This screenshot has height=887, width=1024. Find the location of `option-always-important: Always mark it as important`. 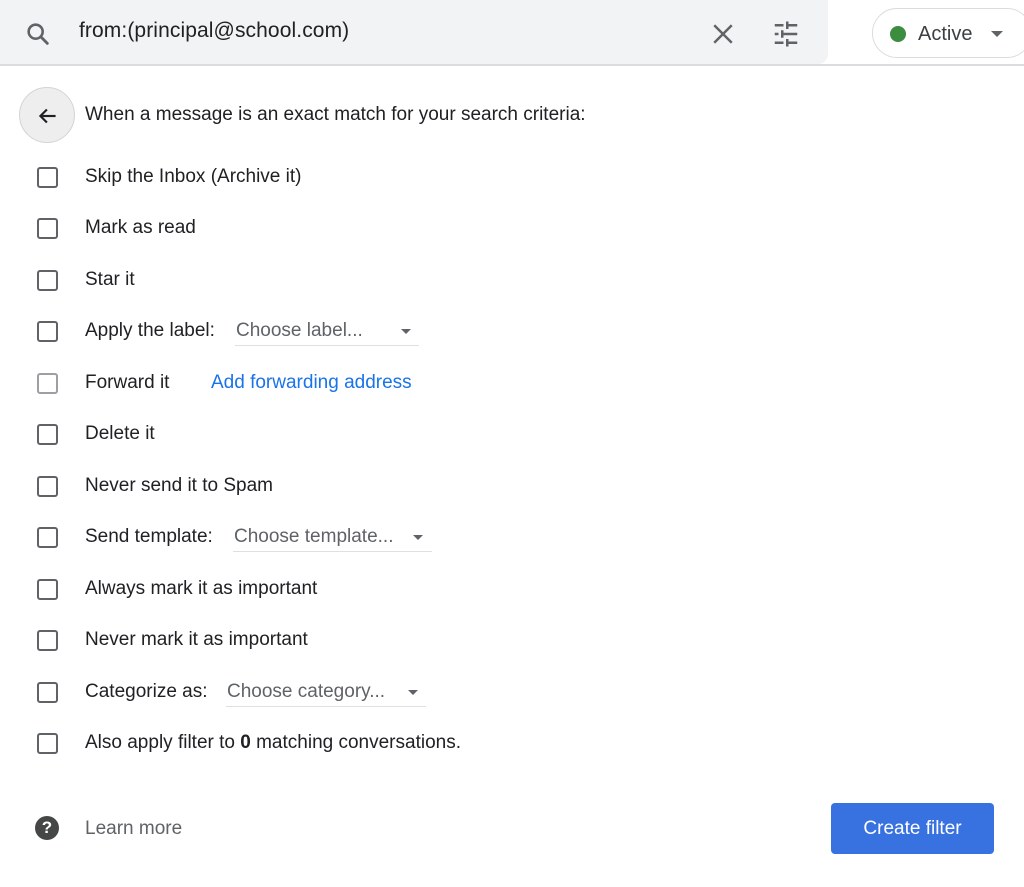

option-always-important: Always mark it as important is located at coordinates (512, 590).